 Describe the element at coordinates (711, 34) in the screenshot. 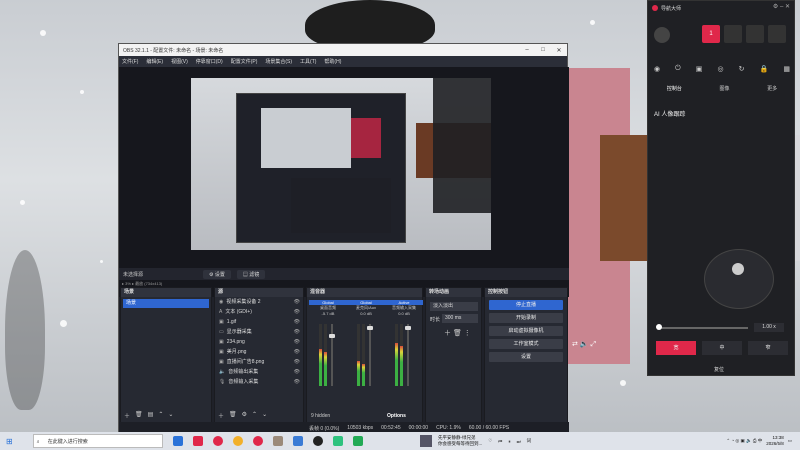

I see `preset-slot-1: 1` at that location.